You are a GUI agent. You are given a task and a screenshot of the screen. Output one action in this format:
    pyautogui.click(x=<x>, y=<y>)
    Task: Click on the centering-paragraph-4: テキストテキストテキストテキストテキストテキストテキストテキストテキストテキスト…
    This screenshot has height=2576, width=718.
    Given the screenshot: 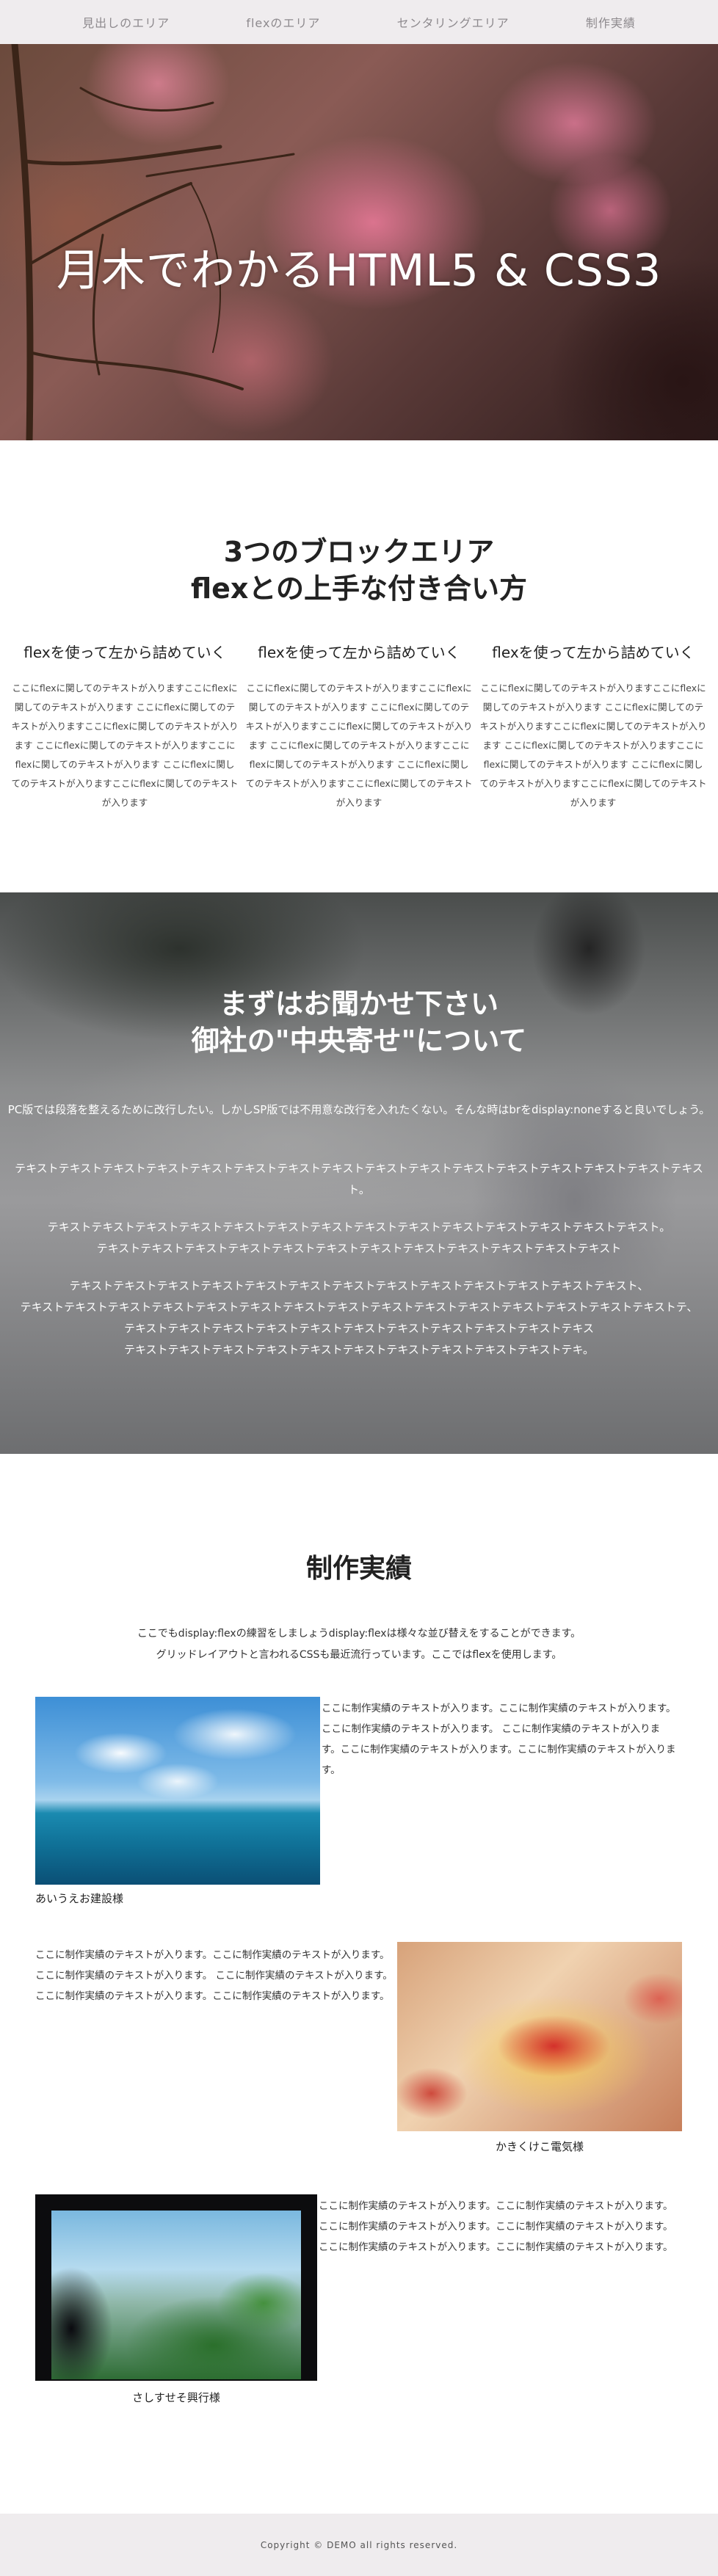 What is the action you would take?
    pyautogui.click(x=359, y=1318)
    